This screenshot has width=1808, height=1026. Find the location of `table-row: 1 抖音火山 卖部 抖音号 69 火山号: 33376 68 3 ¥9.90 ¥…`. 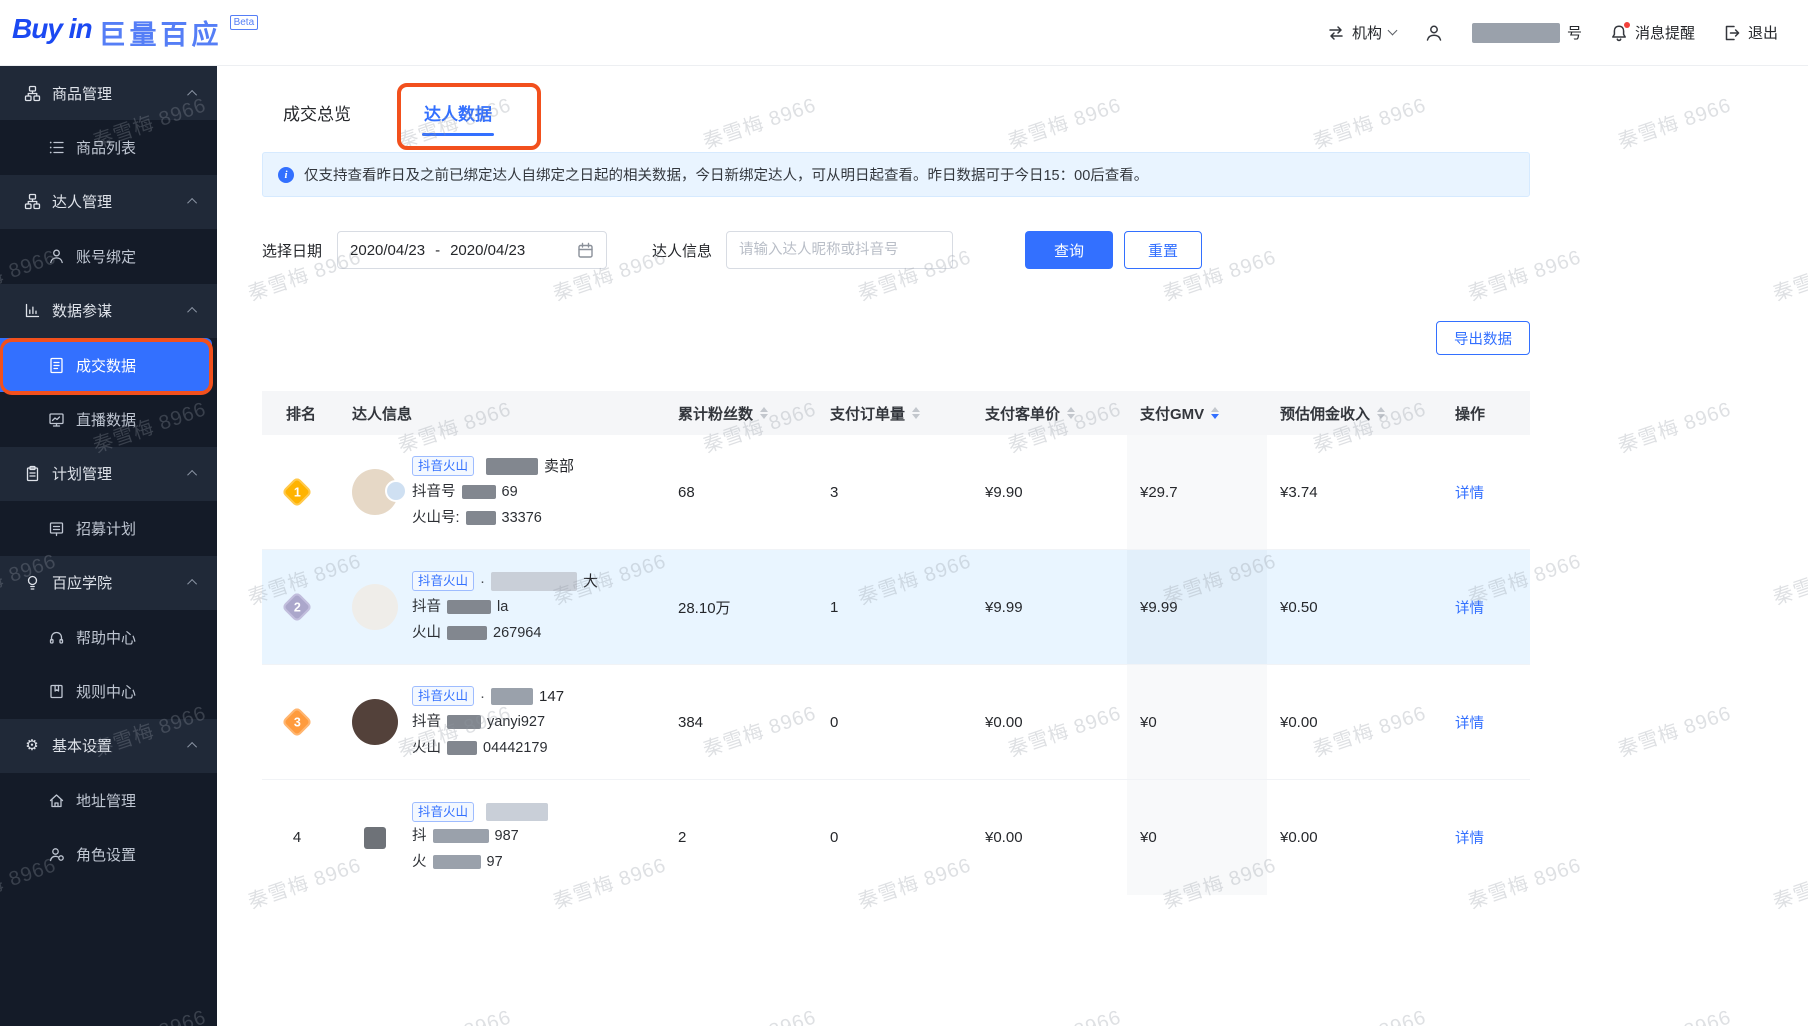

table-row: 1 抖音火山 卖部 抖音号 69 火山号: 33376 68 3 ¥9.90 ¥… is located at coordinates (896, 492).